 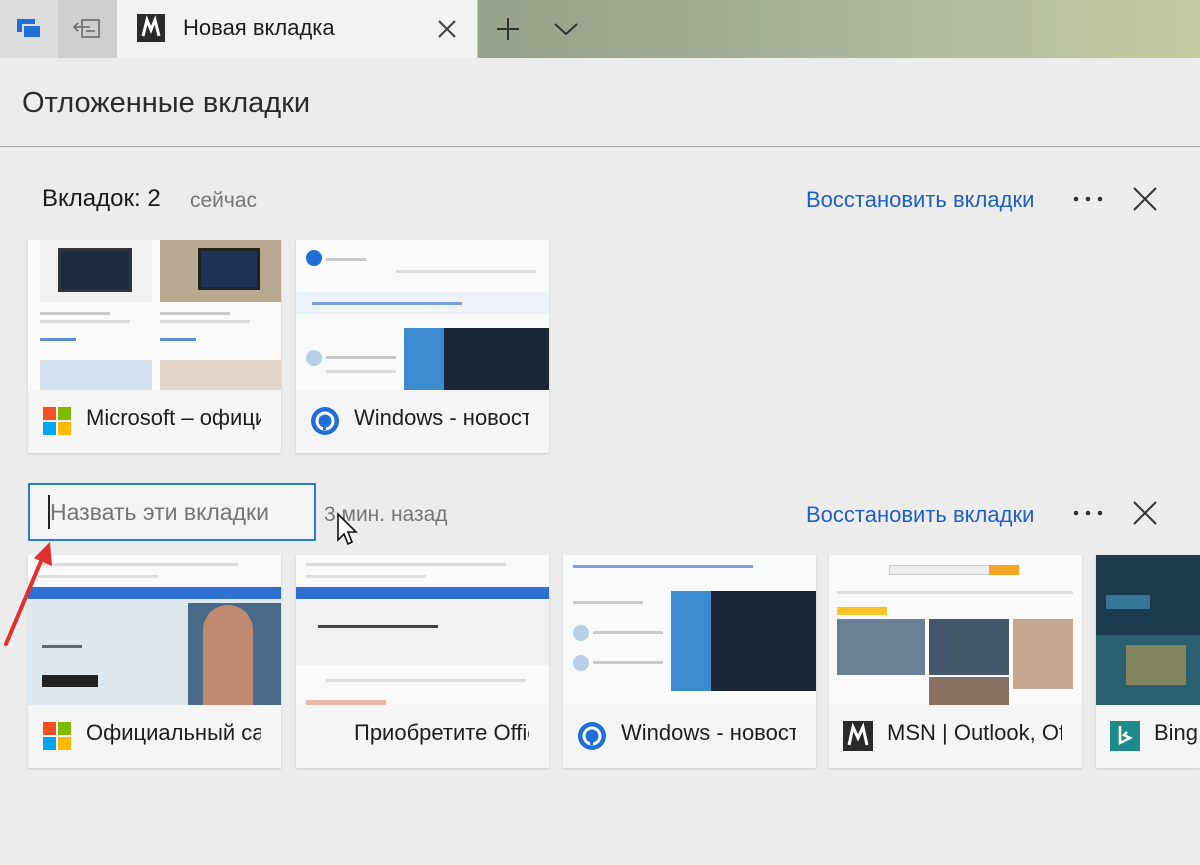 I want to click on group-name-input, so click(x=172, y=512).